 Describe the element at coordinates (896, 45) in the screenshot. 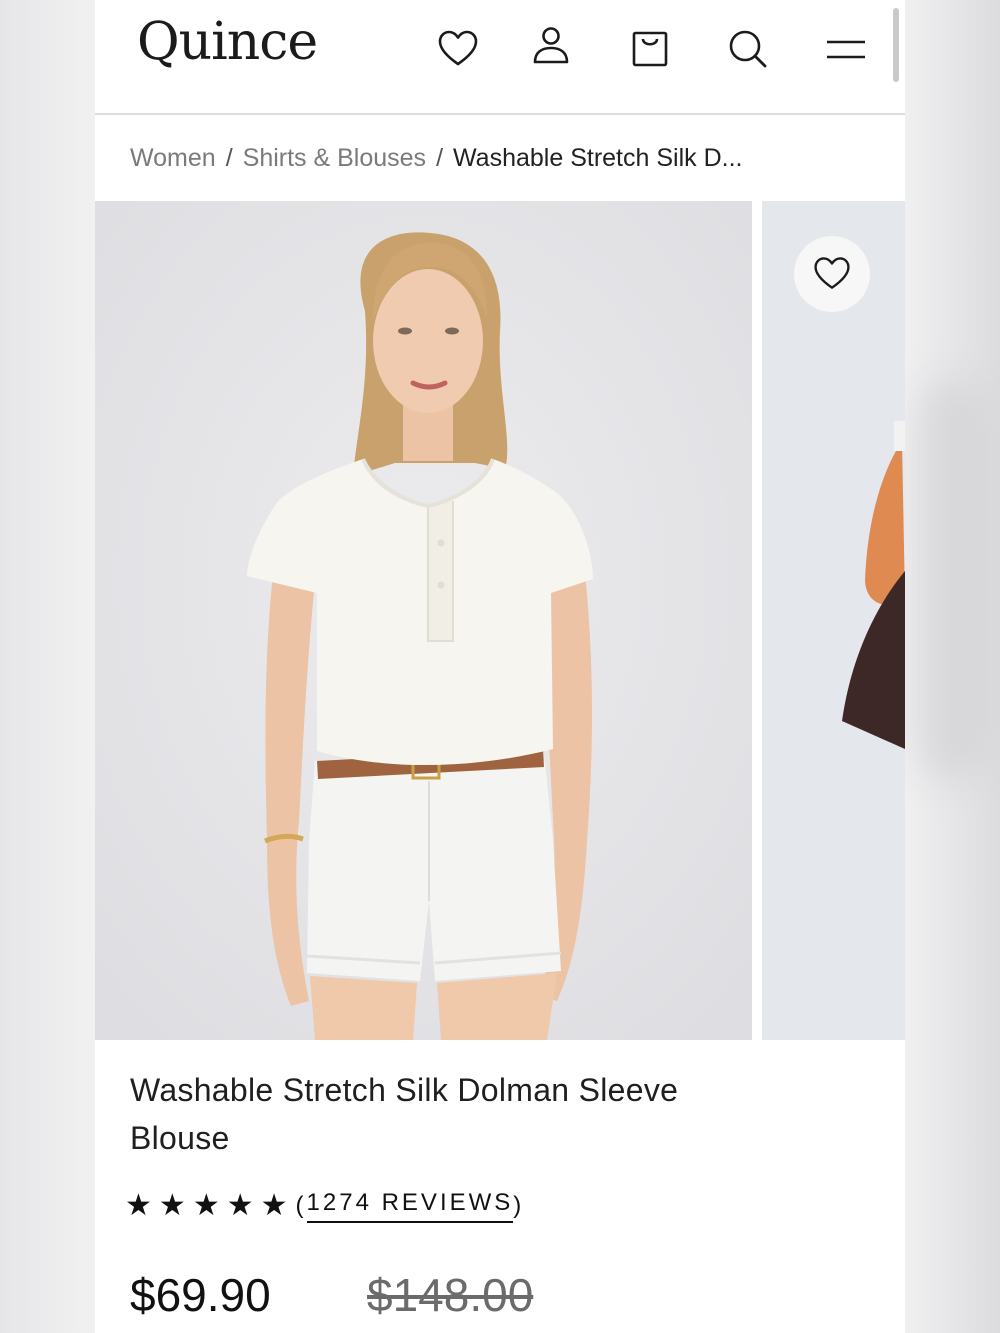

I see `scrollbar-thumb` at that location.